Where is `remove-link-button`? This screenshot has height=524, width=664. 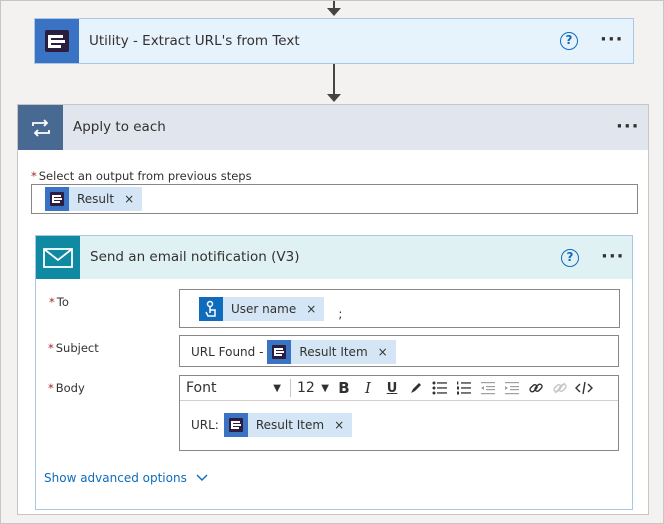
remove-link-button is located at coordinates (560, 388).